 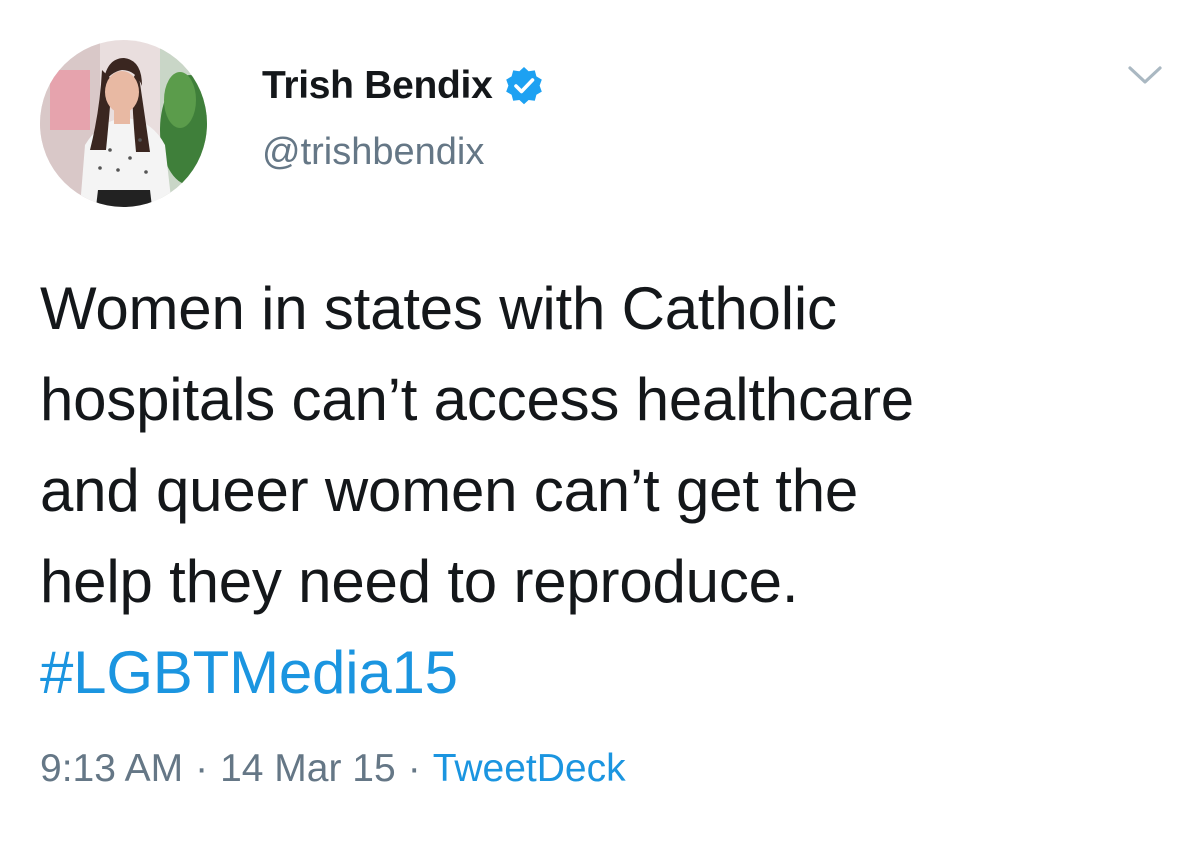 I want to click on avatar, so click(x=123, y=123).